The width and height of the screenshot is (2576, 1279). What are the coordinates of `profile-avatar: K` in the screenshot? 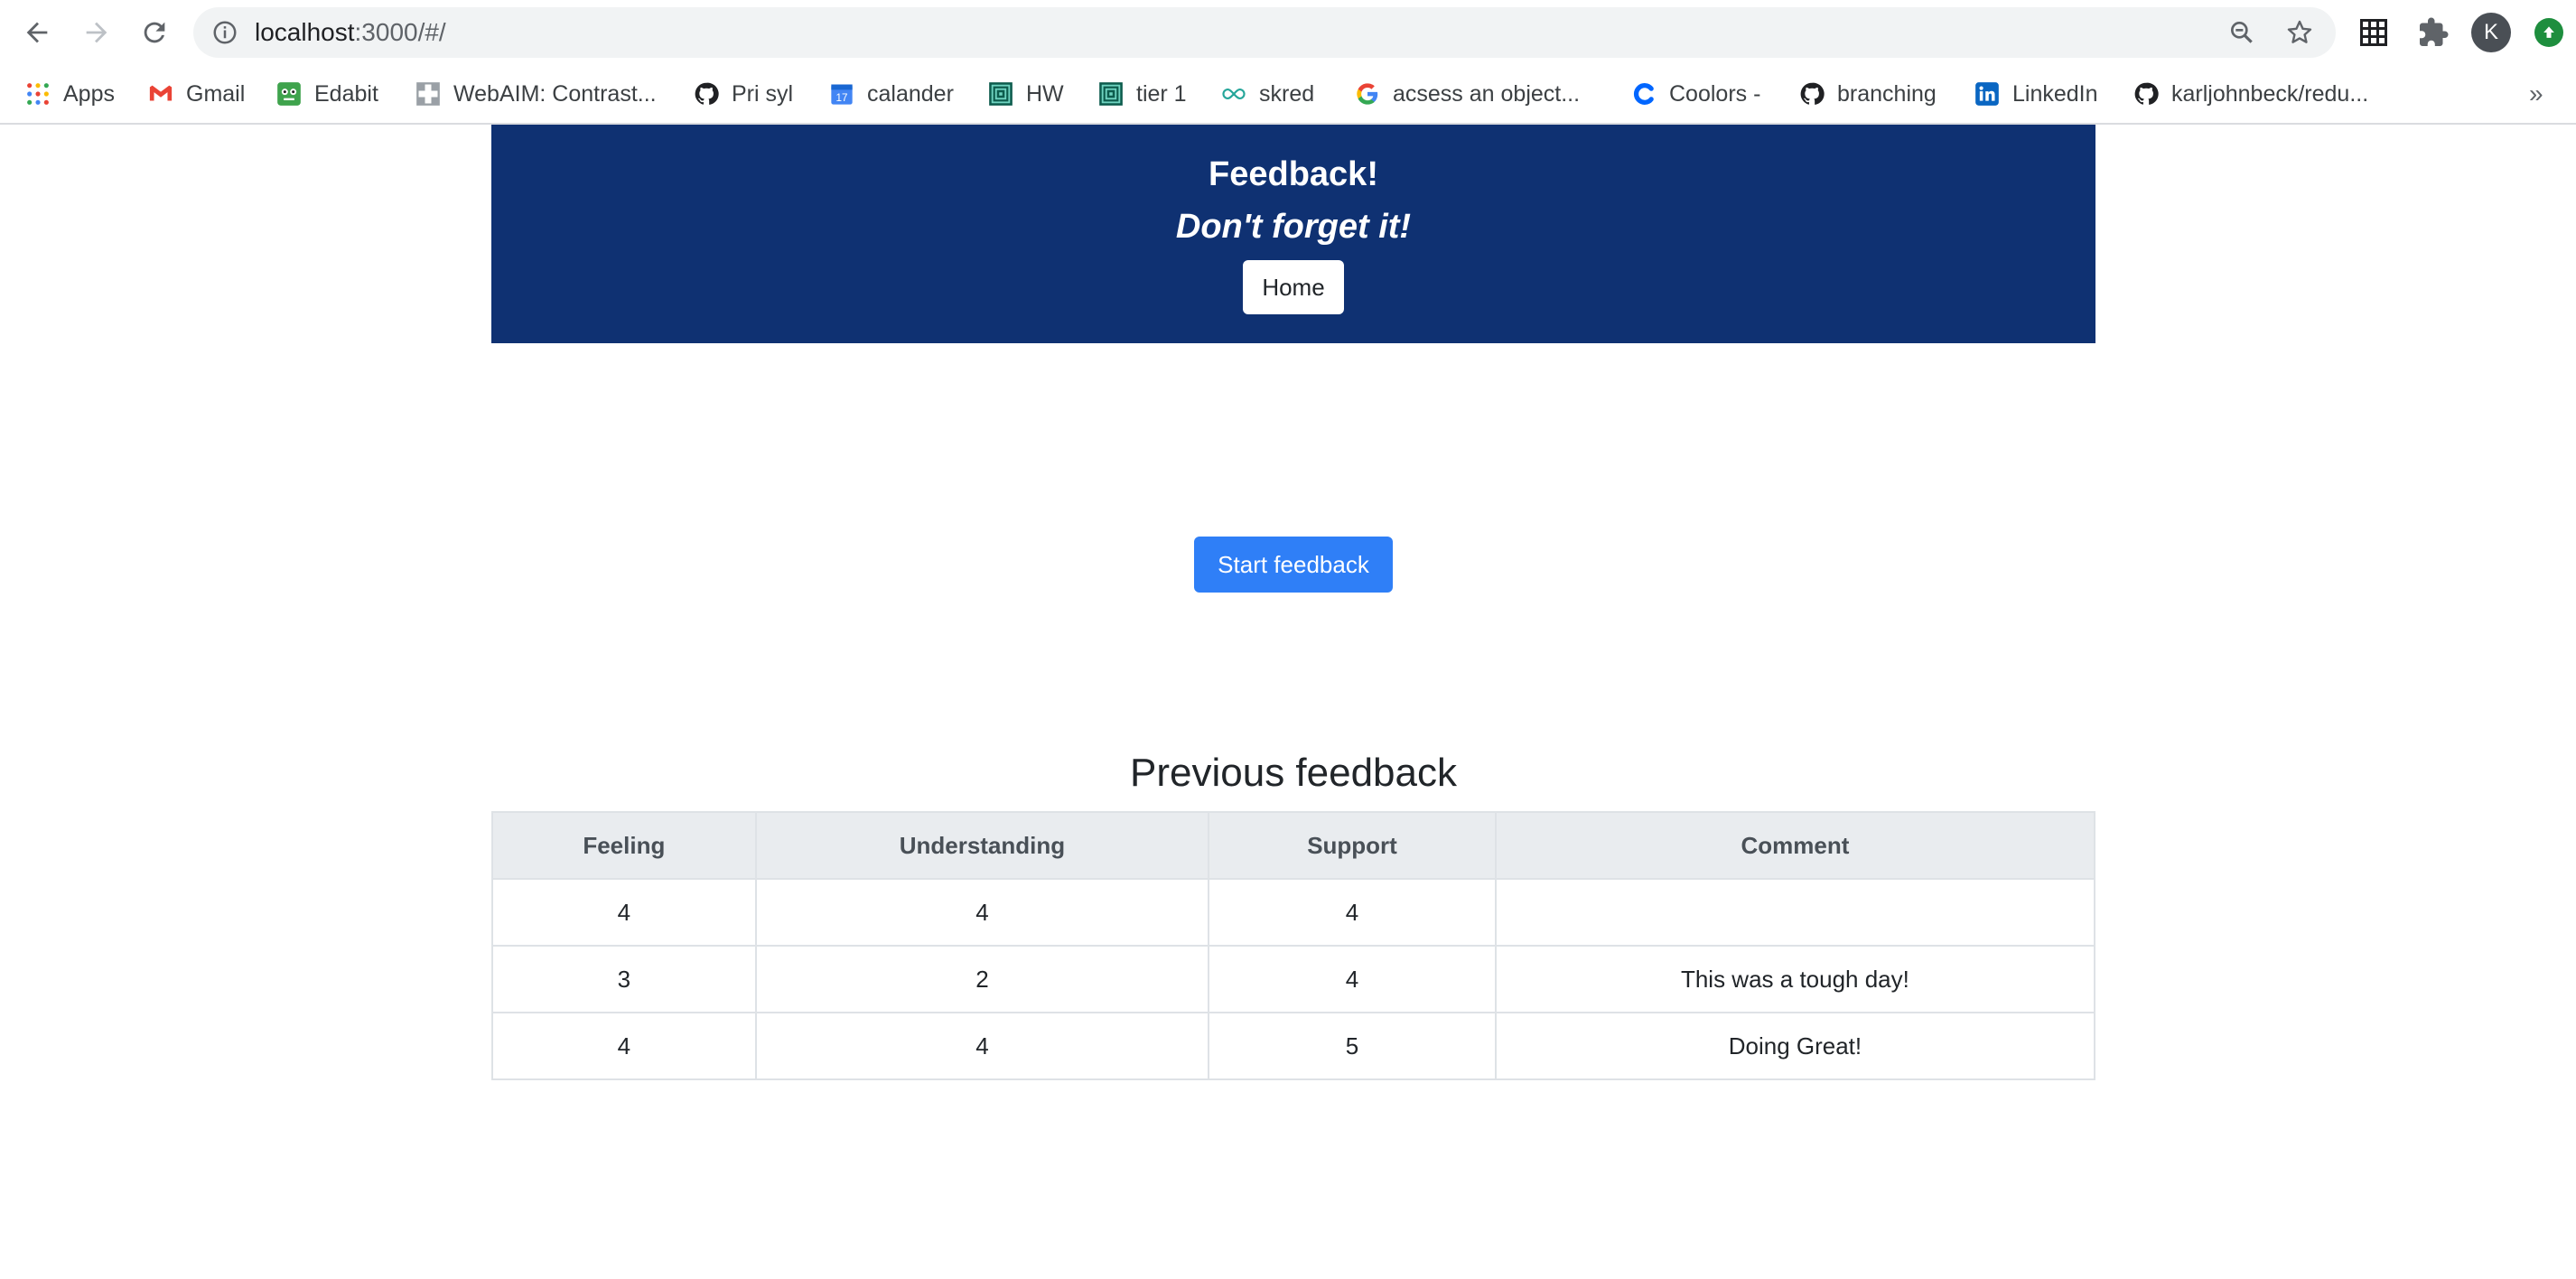 It's located at (2491, 32).